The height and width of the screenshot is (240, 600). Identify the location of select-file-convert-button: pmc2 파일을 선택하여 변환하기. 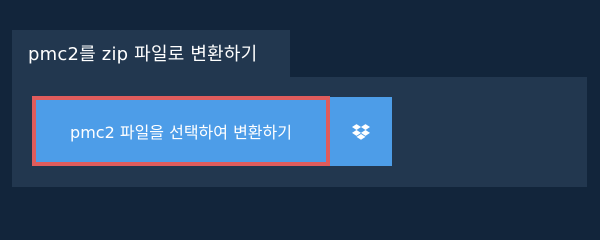
(181, 131).